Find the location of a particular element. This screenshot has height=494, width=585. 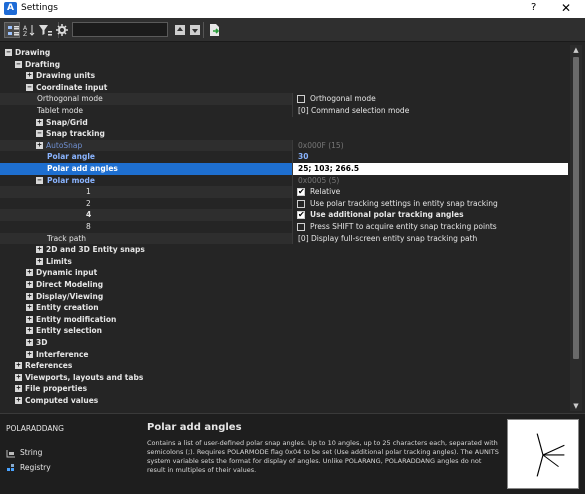

scroll-up-icon: ▲ is located at coordinates (576, 50).